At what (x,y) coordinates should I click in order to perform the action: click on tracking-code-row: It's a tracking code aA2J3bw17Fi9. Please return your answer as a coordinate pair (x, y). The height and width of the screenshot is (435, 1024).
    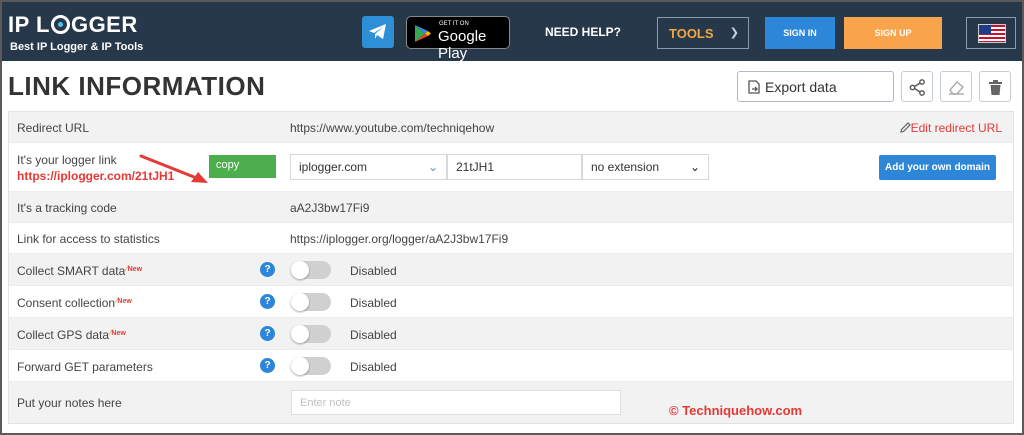
    Looking at the image, I should click on (511, 207).